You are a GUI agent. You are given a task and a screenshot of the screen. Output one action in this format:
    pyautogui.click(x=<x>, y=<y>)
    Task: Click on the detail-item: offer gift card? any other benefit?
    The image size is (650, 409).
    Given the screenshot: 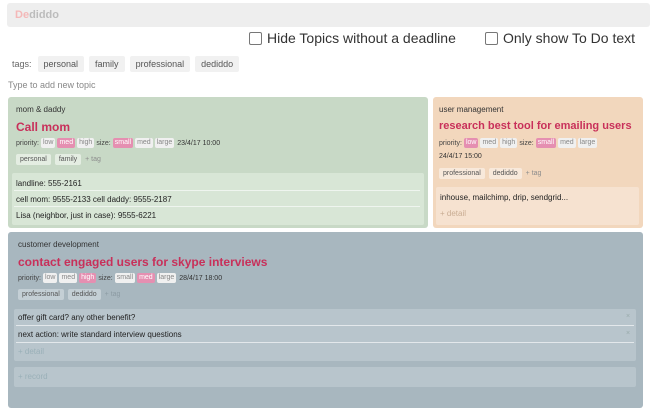 What is the action you would take?
    pyautogui.click(x=76, y=317)
    